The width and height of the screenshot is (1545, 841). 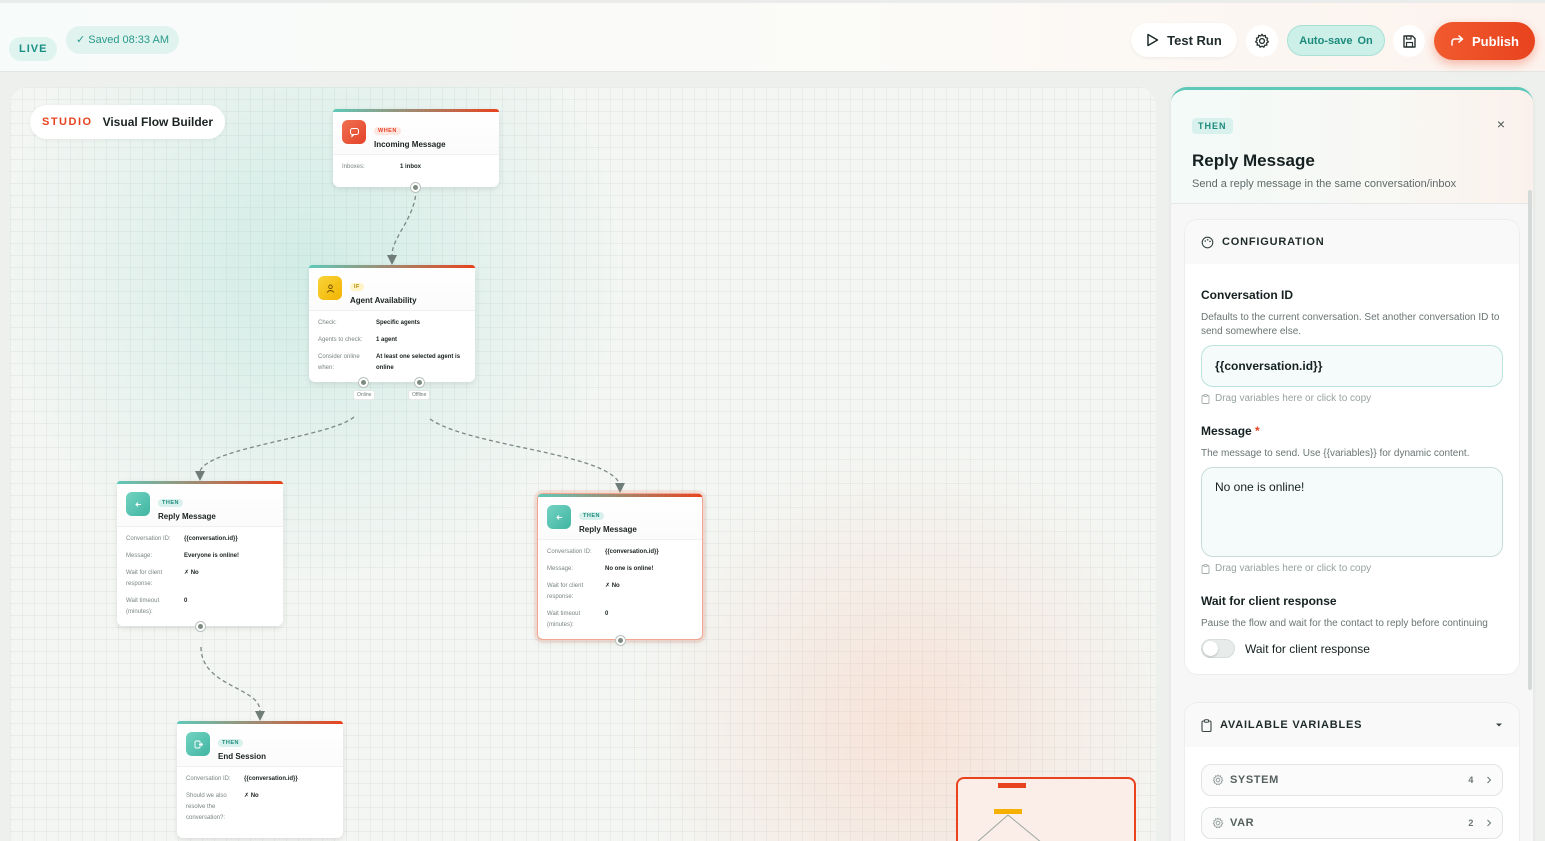 I want to click on row-value: At least one selected agent is online, so click(x=418, y=362).